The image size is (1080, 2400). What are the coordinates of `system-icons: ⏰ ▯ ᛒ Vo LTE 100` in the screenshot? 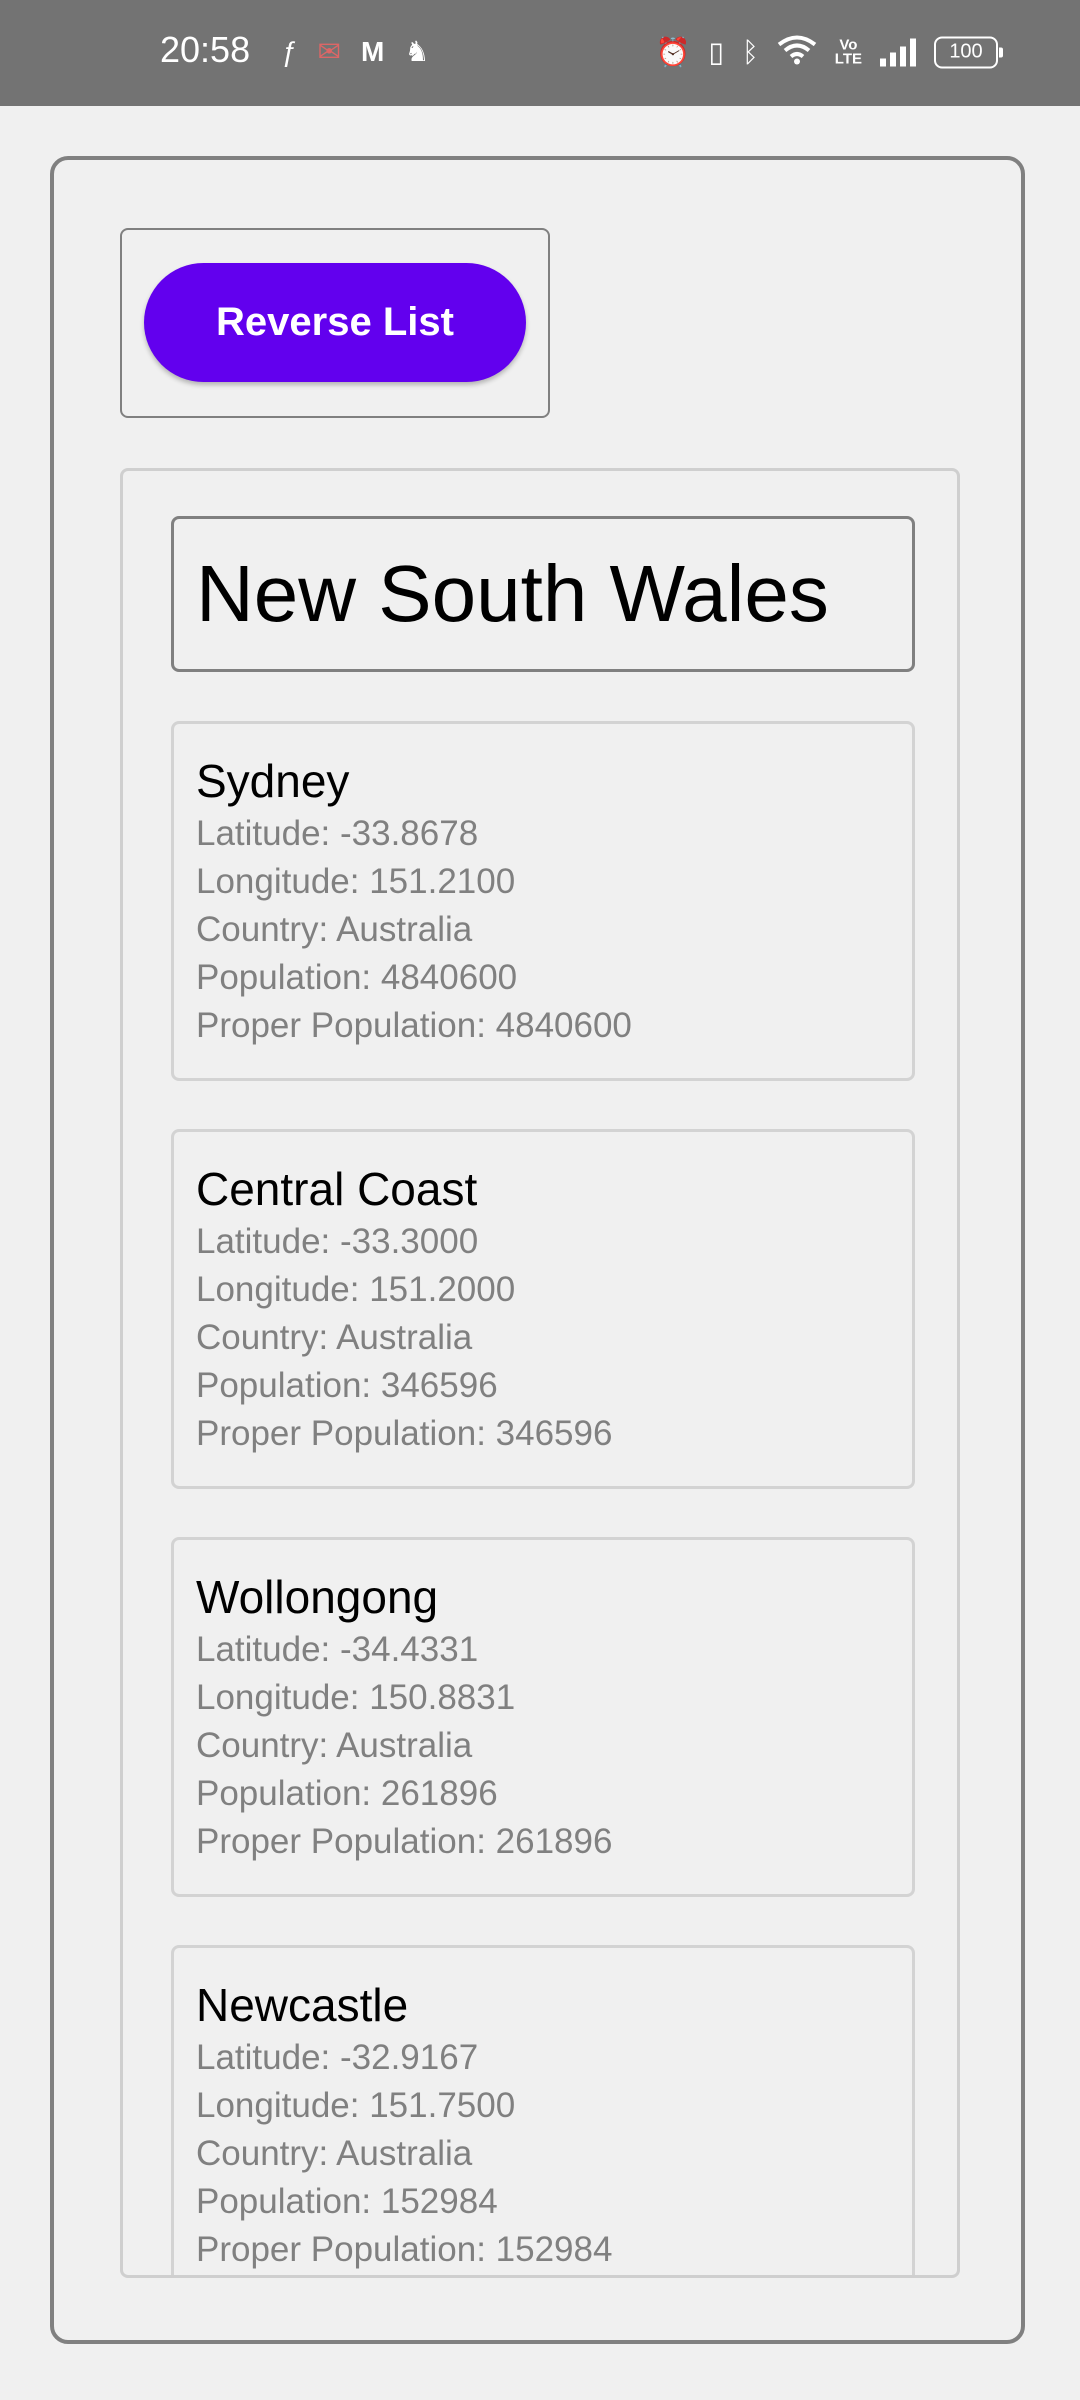 It's located at (829, 52).